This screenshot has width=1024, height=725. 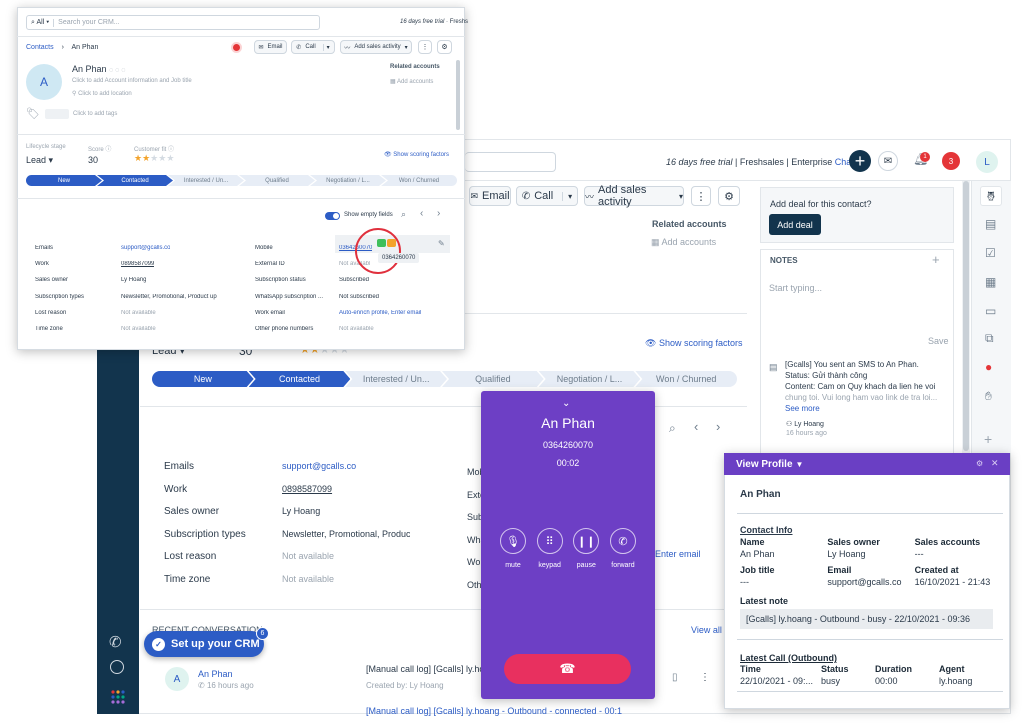 What do you see at coordinates (706, 630) in the screenshot?
I see `view-all-link: View all` at bounding box center [706, 630].